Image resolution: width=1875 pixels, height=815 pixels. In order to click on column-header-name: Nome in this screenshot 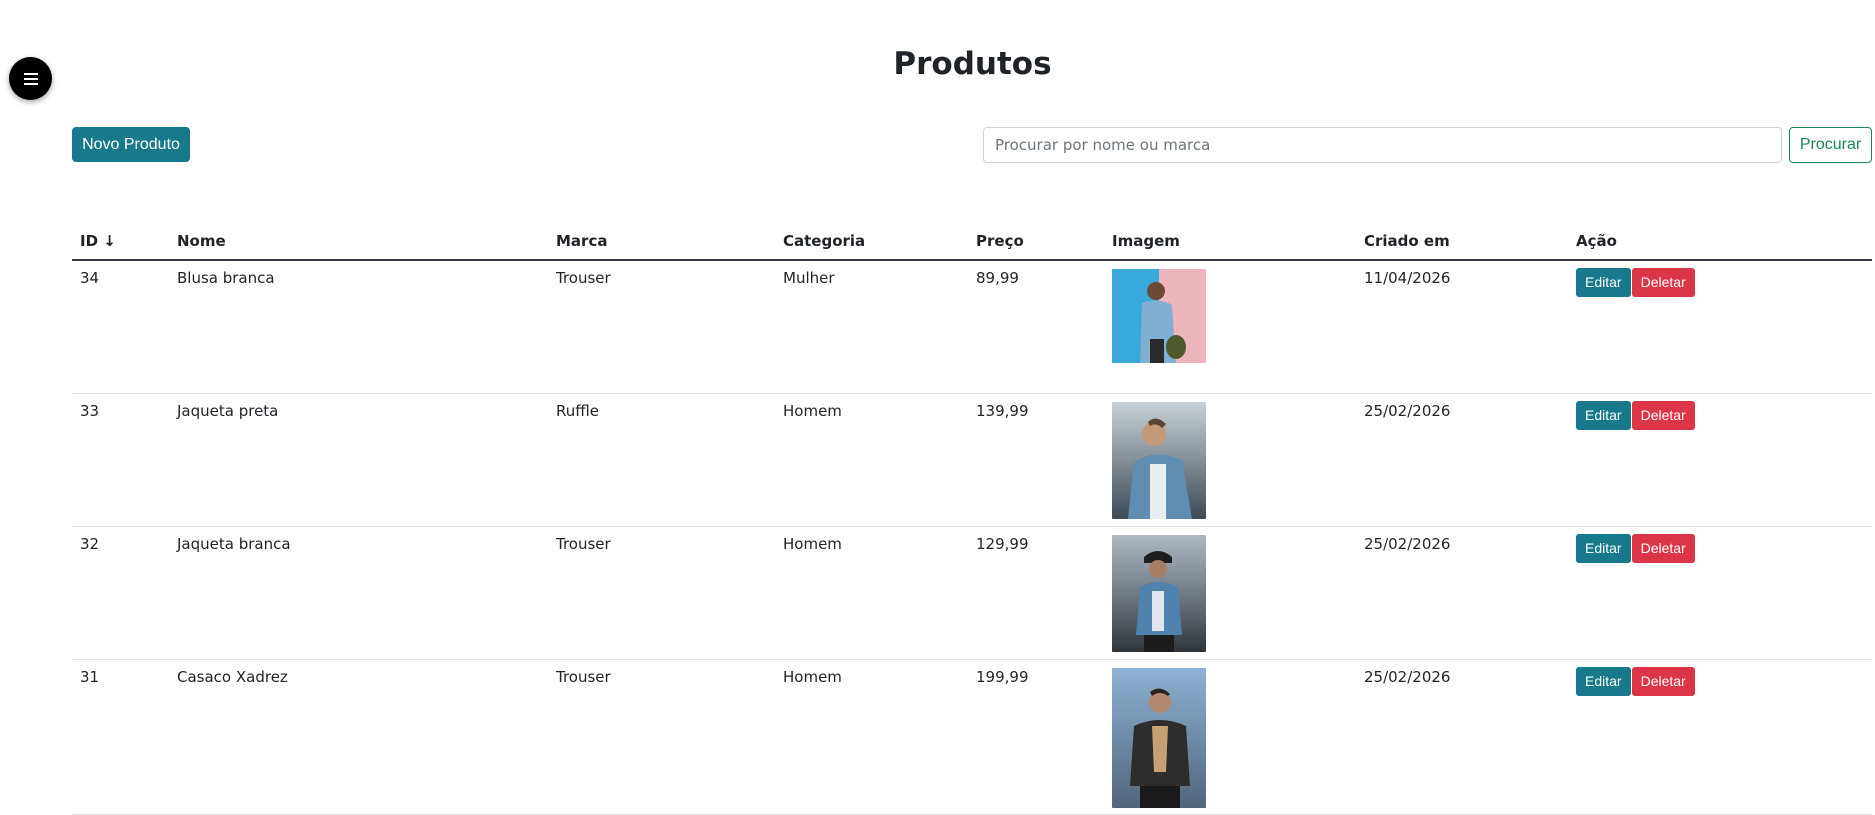, I will do `click(358, 243)`.